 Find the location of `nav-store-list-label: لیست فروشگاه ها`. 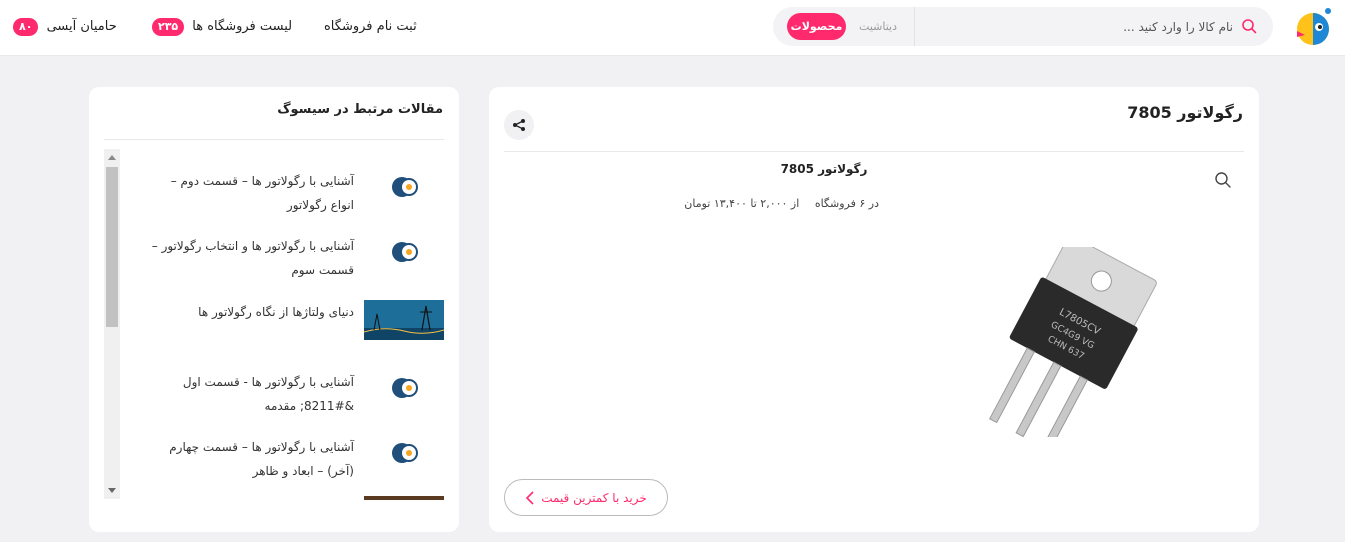

nav-store-list-label: لیست فروشگاه ها is located at coordinates (242, 26).